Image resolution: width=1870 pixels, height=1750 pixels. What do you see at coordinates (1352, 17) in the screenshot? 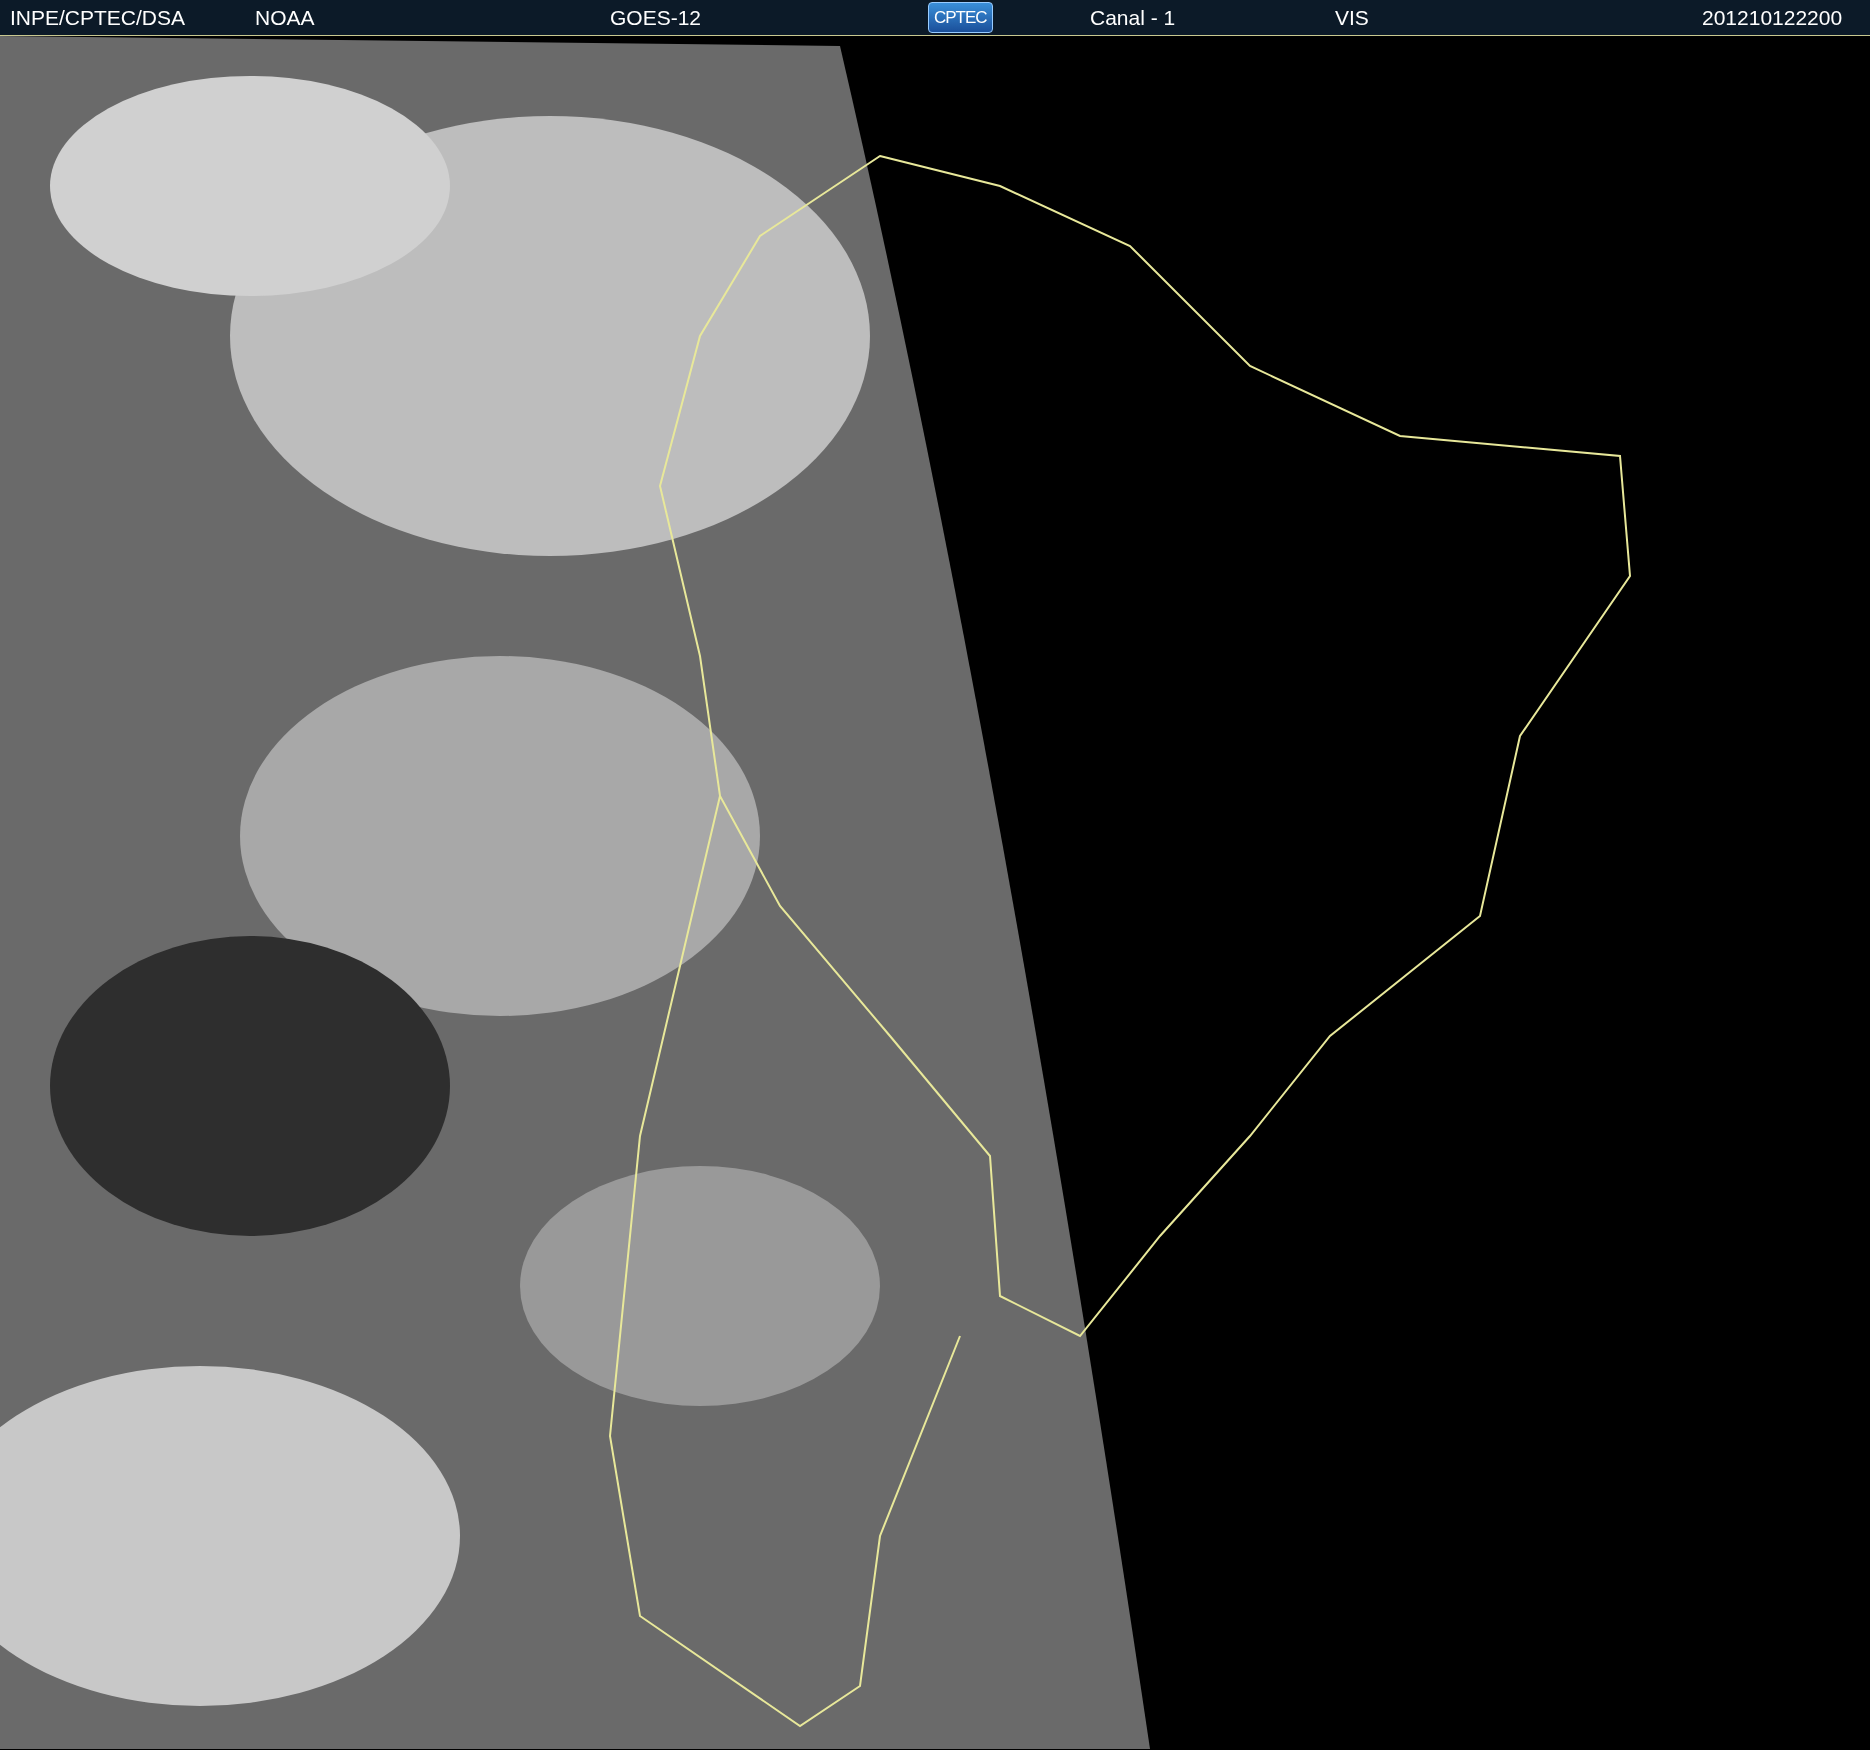
I see `header-label: VIS` at bounding box center [1352, 17].